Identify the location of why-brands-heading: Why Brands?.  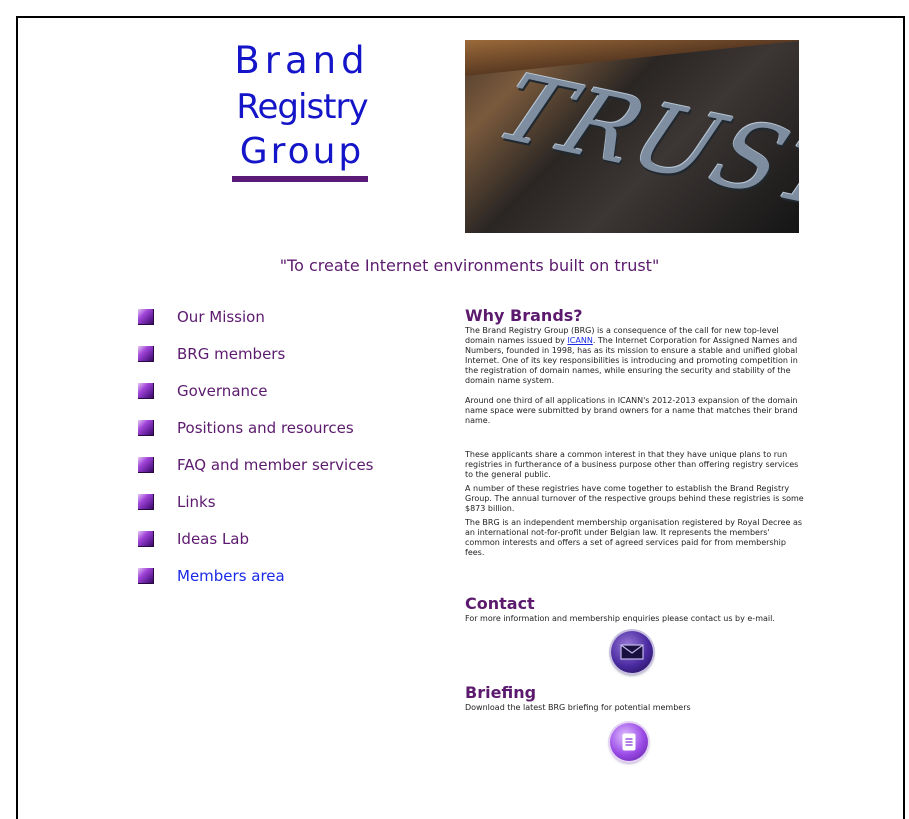
(524, 315).